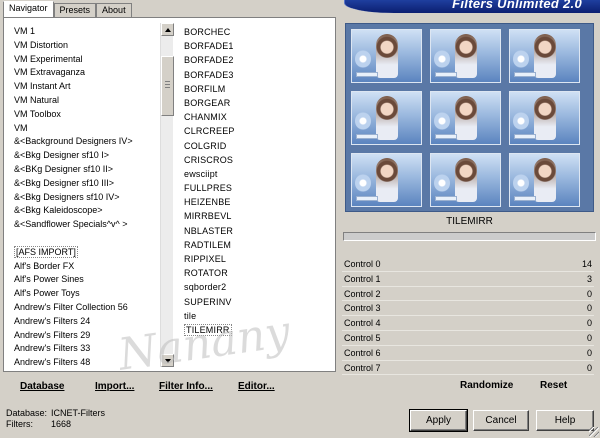 The image size is (600, 438). I want to click on grip-line, so click(167, 87).